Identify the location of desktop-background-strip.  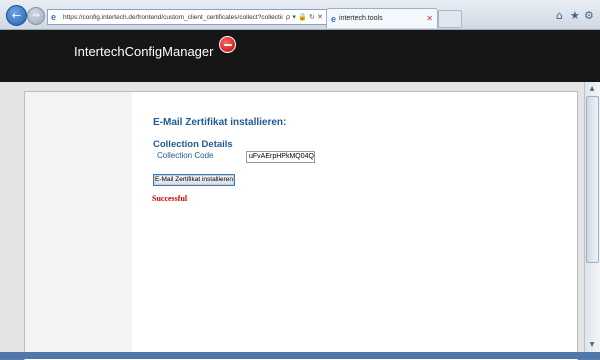
(300, 355).